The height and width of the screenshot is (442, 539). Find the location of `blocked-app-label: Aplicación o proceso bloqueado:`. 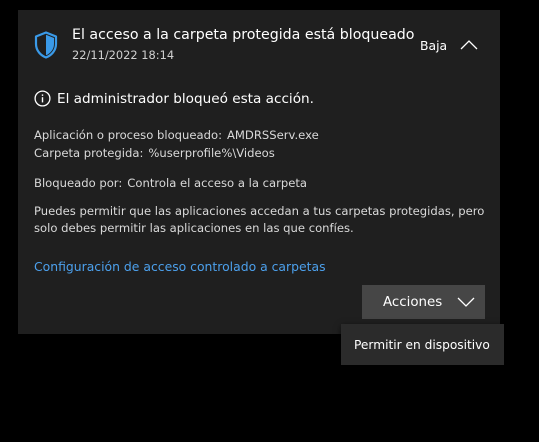

blocked-app-label: Aplicación o proceso bloqueado: is located at coordinates (128, 135).